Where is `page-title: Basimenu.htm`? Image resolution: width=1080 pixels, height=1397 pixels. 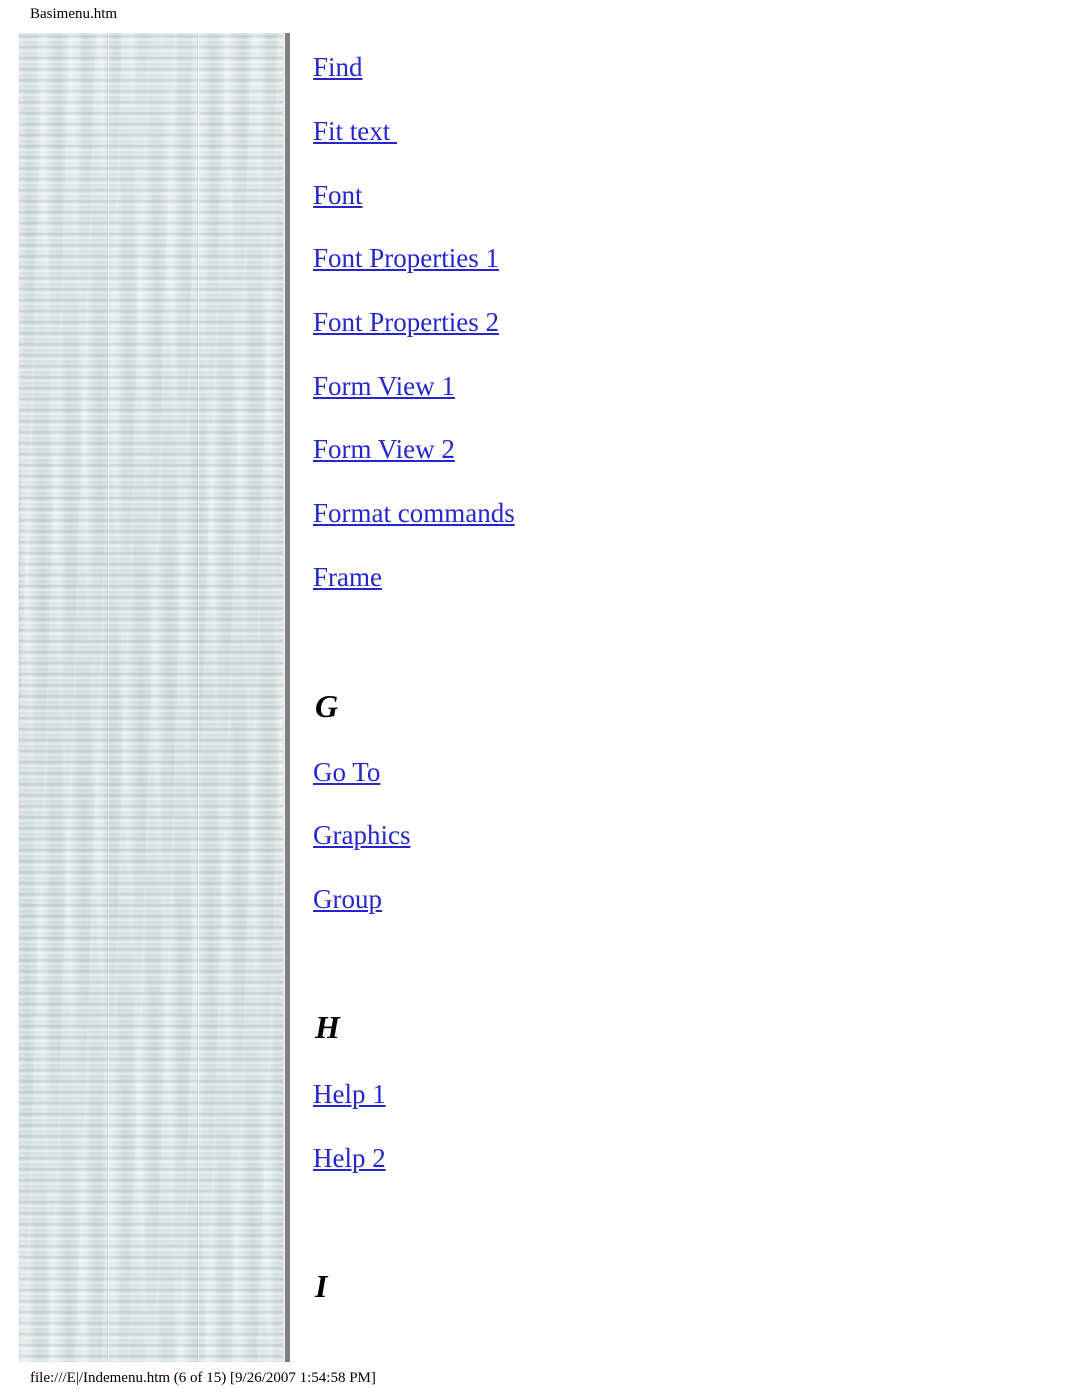
page-title: Basimenu.htm is located at coordinates (74, 14).